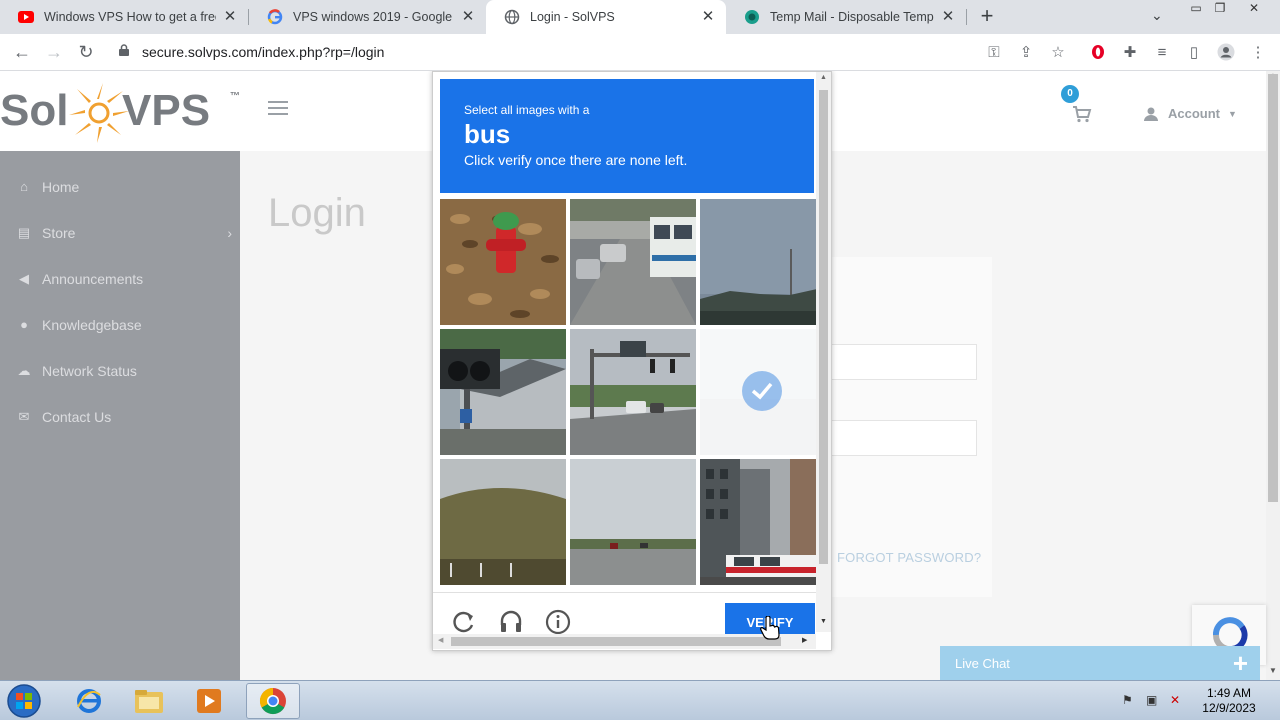 This screenshot has width=1280, height=720. Describe the element at coordinates (1240, 663) in the screenshot. I see `plus-icon: +` at that location.